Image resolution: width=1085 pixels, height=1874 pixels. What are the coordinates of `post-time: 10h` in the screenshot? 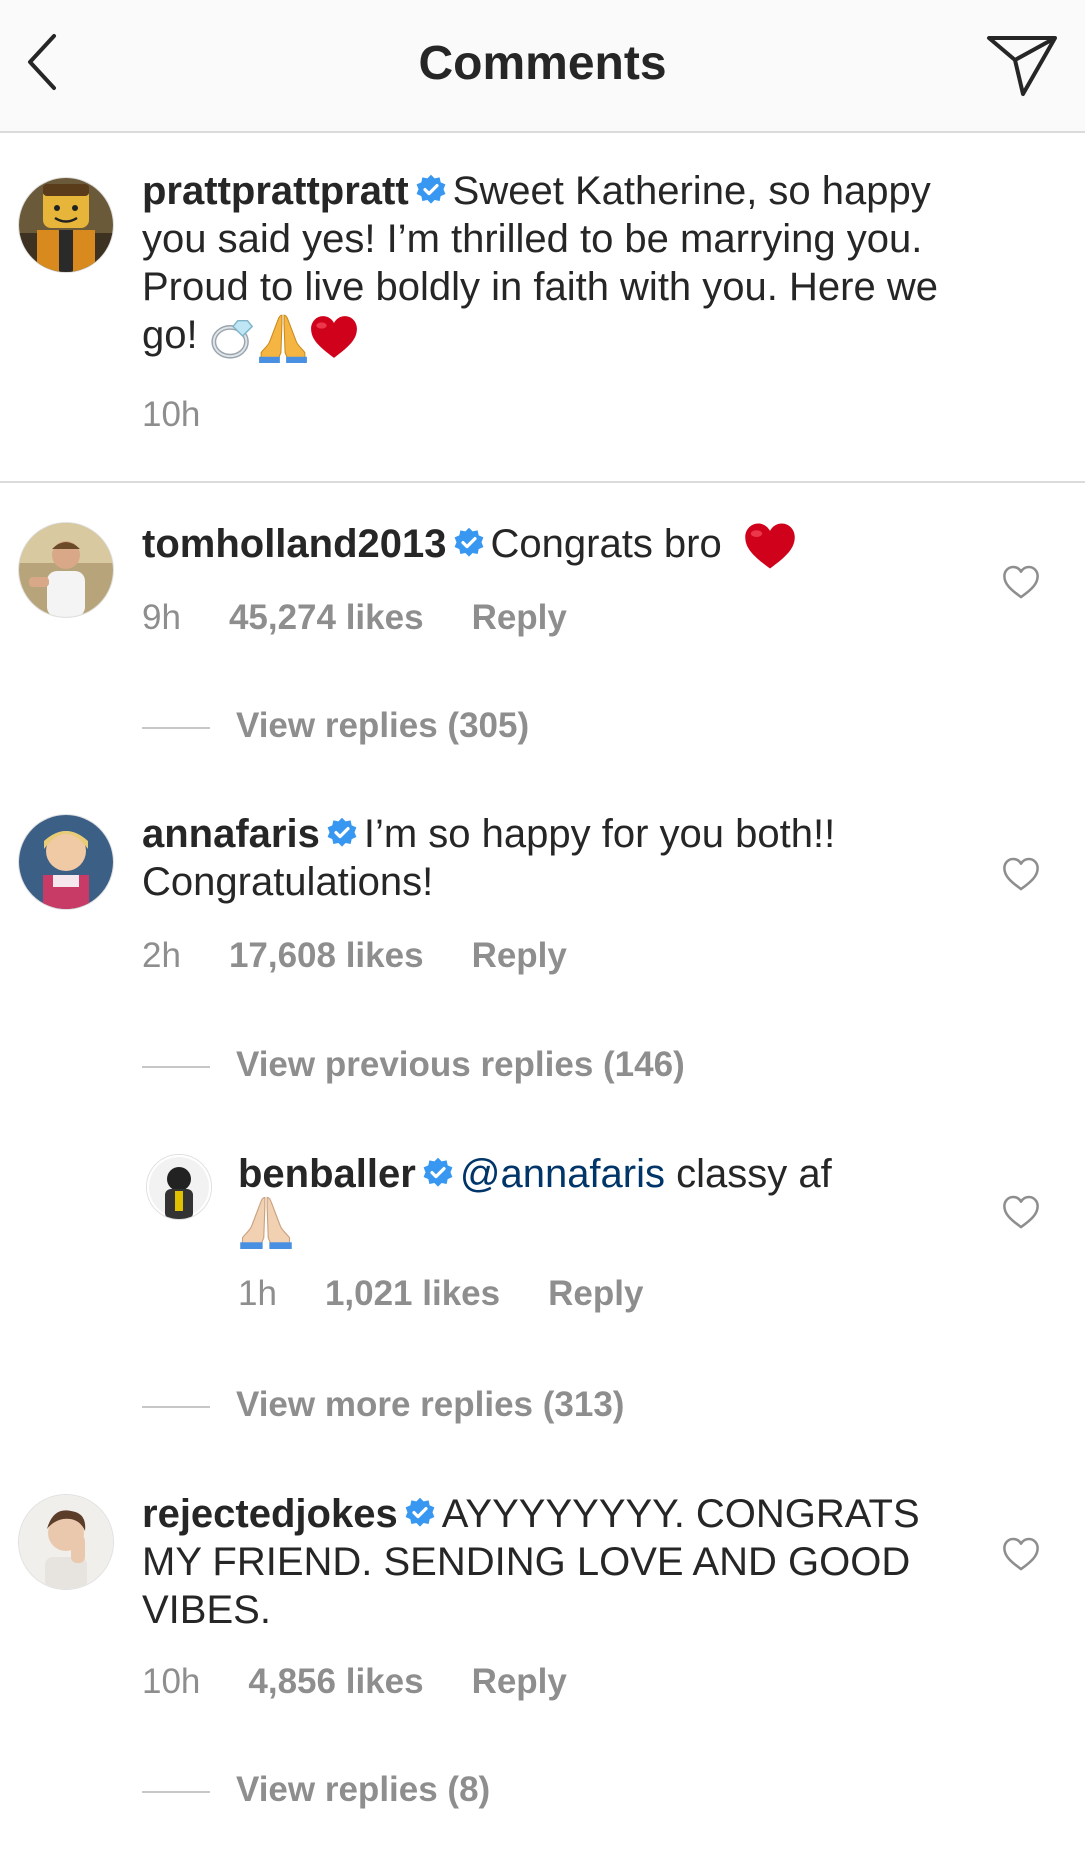 It's located at (195, 415).